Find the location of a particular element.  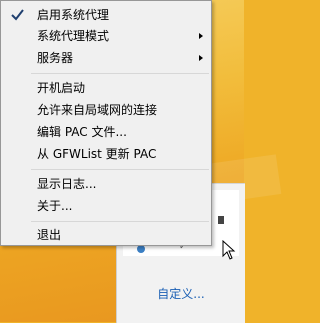

menu-item-label: 从 GFWList 更新 PAC is located at coordinates (97, 154).